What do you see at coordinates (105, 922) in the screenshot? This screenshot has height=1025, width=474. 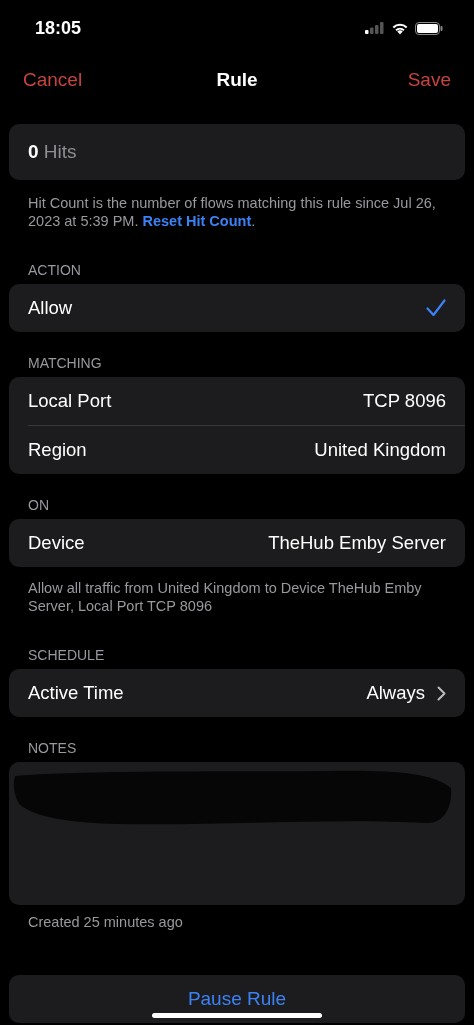 I see `created-time: Created 25 minutes ago` at bounding box center [105, 922].